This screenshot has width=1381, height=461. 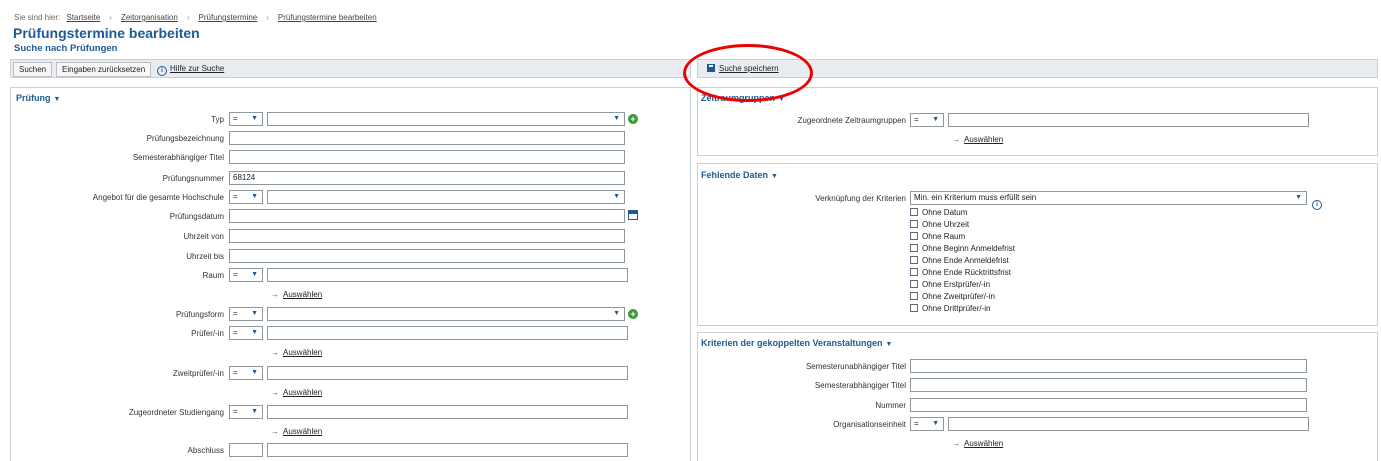 I want to click on checkbox-label: Ohne Erstprüfer/-in, so click(x=956, y=284).